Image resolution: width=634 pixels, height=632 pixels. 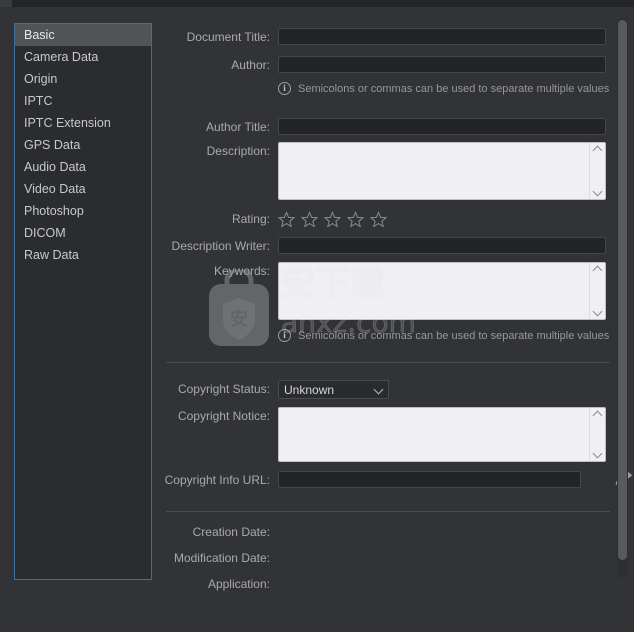 I want to click on sidebar-item-origin: Origin, so click(x=83, y=79).